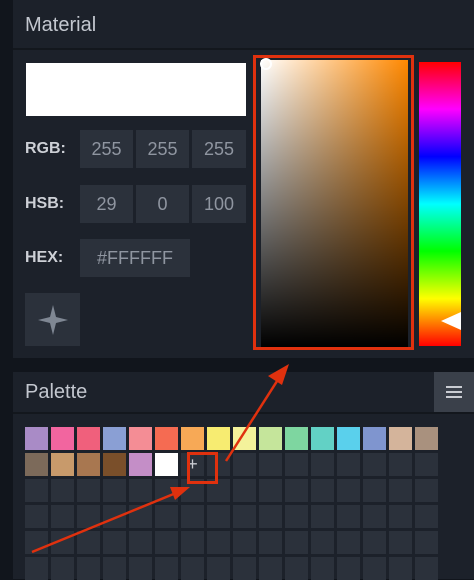  I want to click on annotation-arrow-to-picker, so click(252, 419).